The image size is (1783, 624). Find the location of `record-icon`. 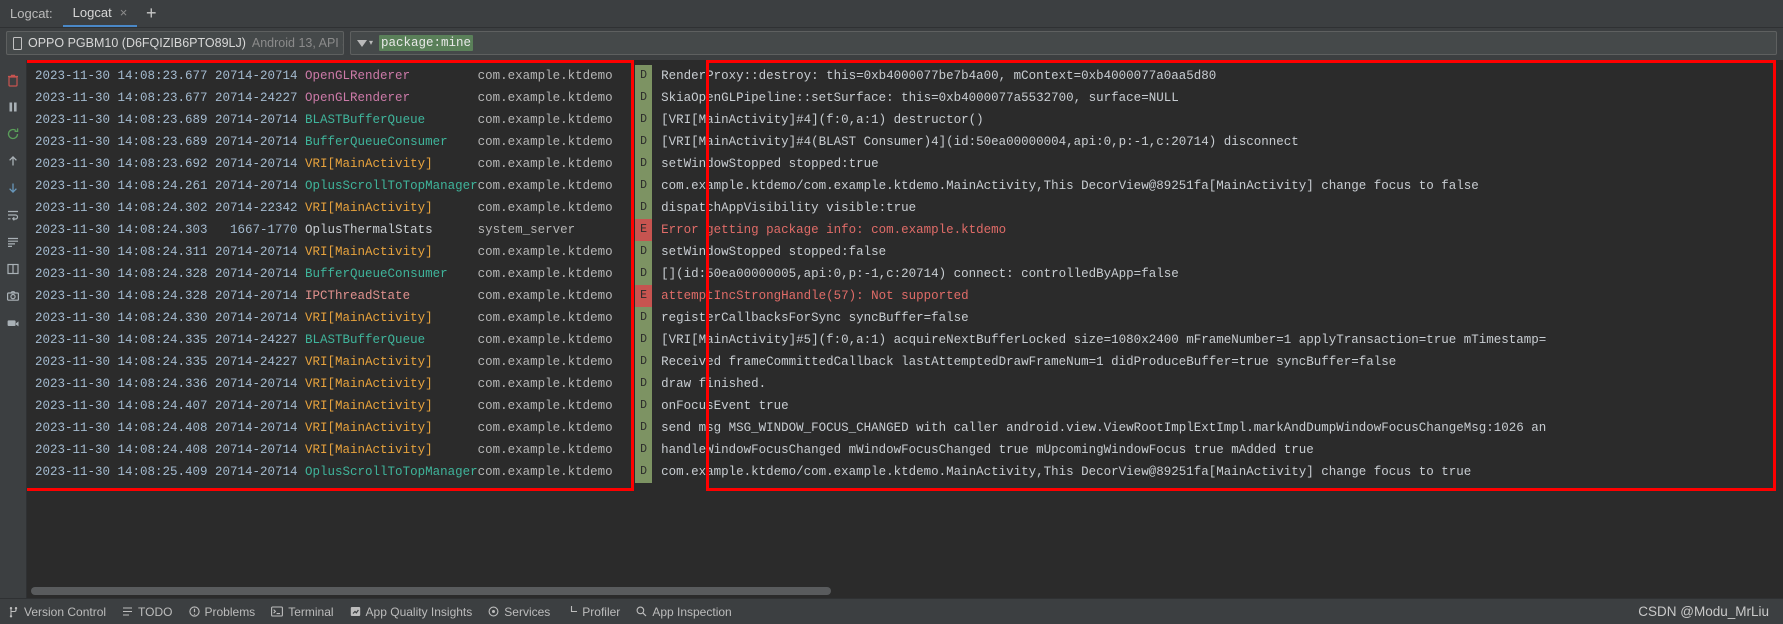

record-icon is located at coordinates (13, 322).